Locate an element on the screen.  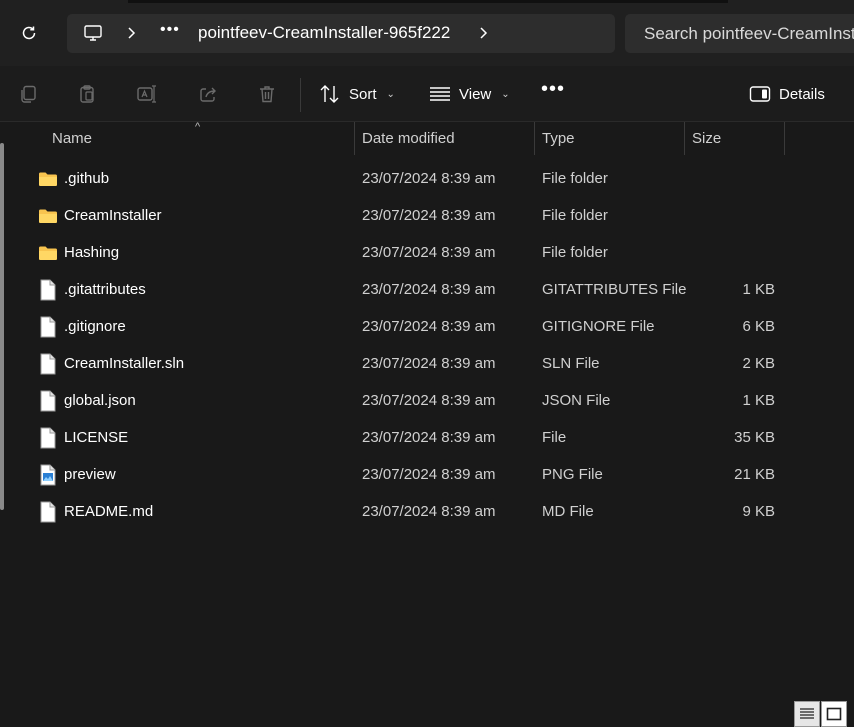
image-file-icon is located at coordinates (48, 475).